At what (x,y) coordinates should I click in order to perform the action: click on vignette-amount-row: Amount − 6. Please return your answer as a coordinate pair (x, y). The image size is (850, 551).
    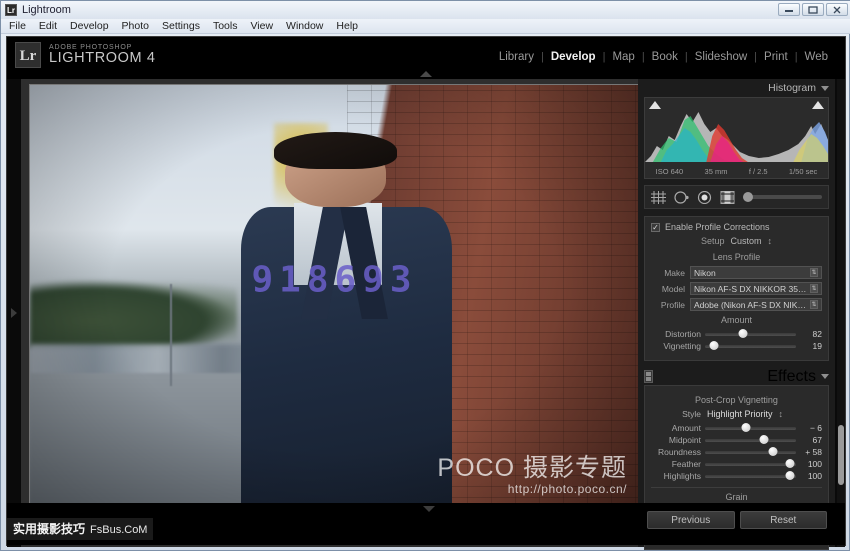
    Looking at the image, I should click on (736, 428).